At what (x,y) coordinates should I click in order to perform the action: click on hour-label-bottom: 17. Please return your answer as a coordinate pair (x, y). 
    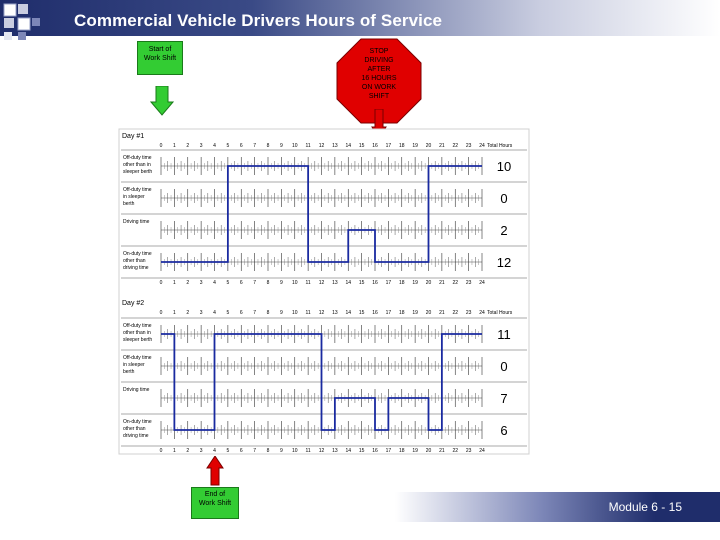
    Looking at the image, I should click on (389, 283).